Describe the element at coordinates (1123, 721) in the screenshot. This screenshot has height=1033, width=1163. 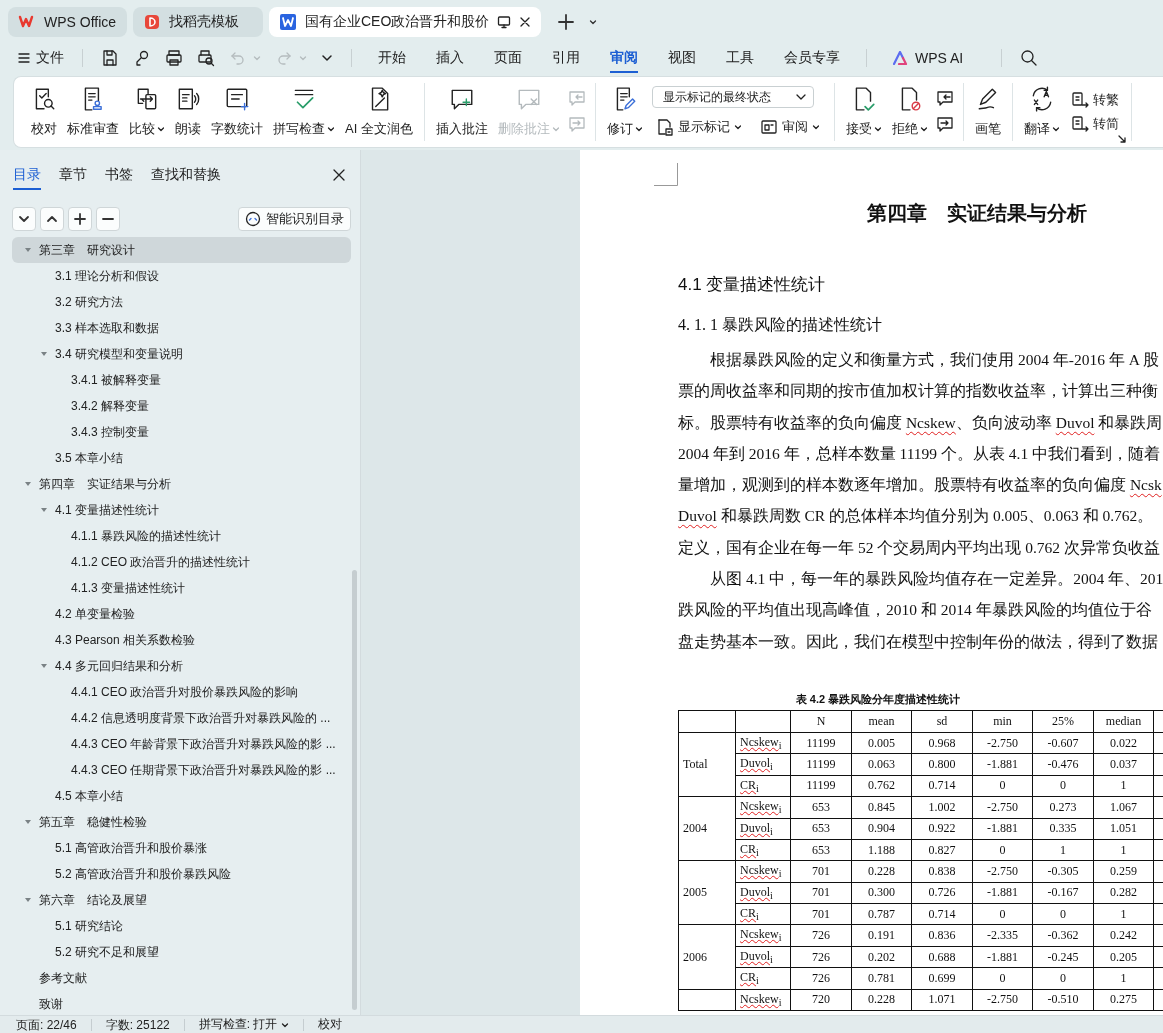
I see `column-header: median` at that location.